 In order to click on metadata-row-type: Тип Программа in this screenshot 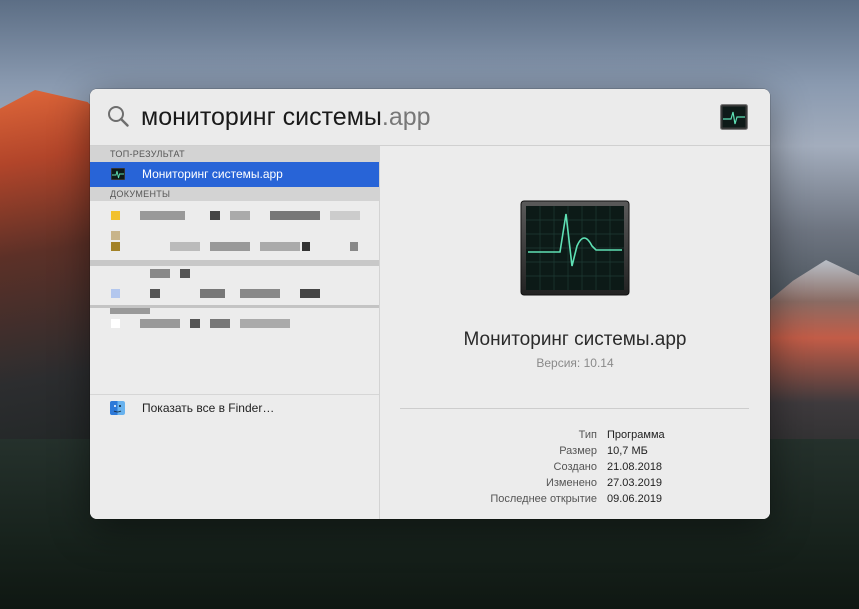, I will do `click(575, 437)`.